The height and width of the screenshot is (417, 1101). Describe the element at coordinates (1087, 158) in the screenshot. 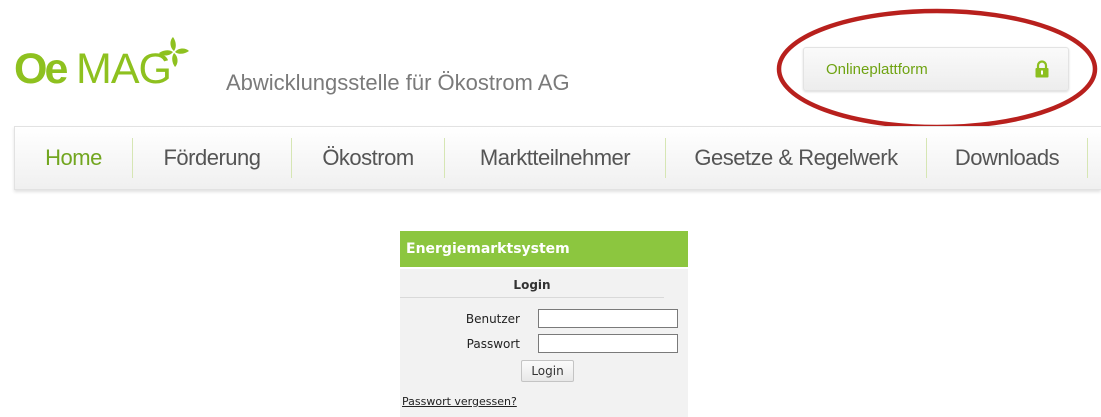

I see `nav-divider` at that location.